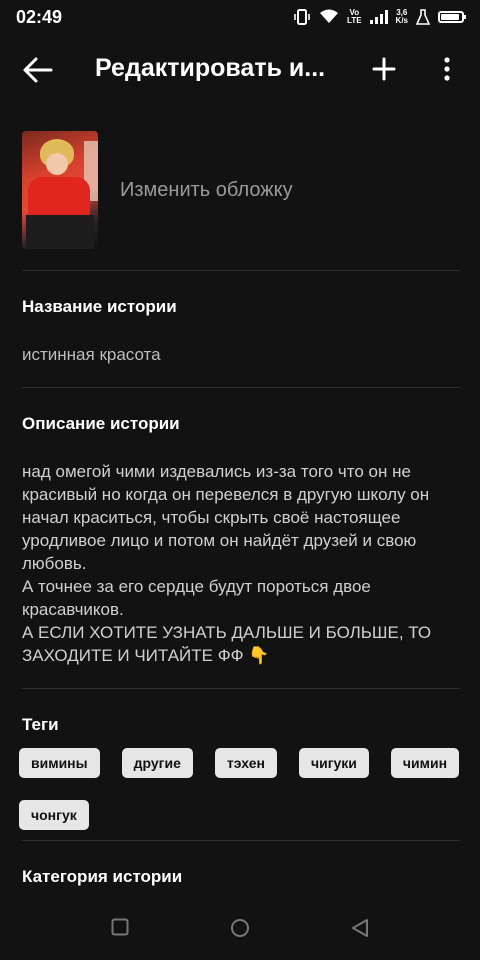 The height and width of the screenshot is (960, 480). I want to click on story-title-field: истинная красота, so click(91, 355).